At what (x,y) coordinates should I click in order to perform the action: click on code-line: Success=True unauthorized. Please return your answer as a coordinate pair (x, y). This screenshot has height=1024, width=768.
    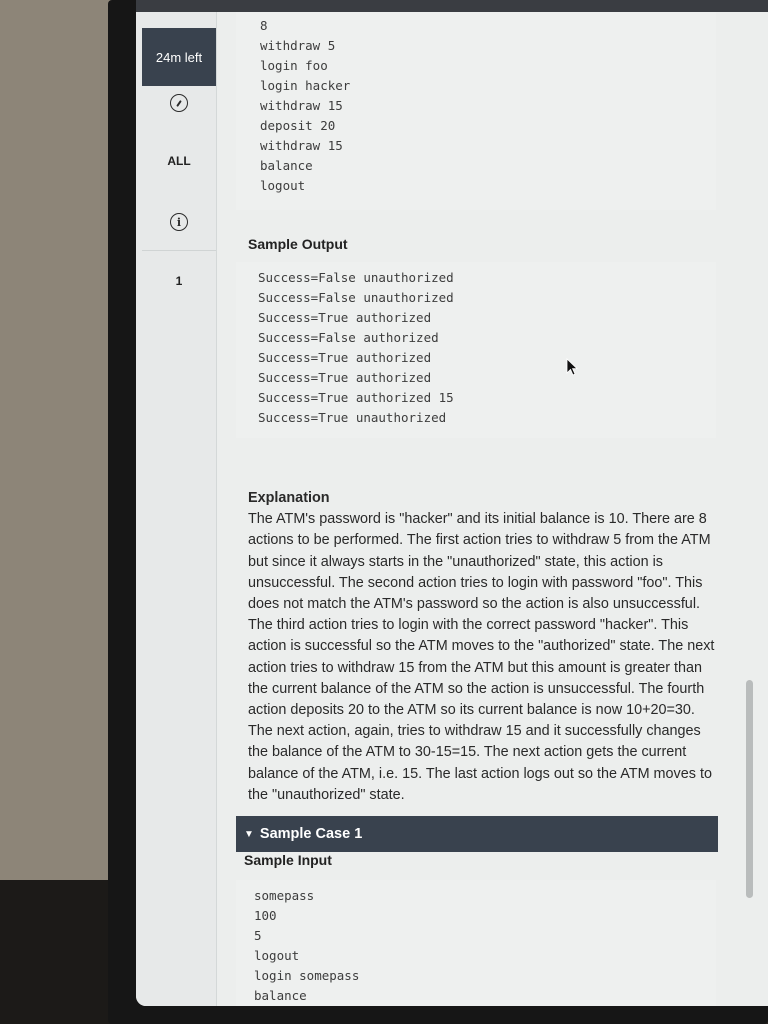
    Looking at the image, I should click on (352, 417).